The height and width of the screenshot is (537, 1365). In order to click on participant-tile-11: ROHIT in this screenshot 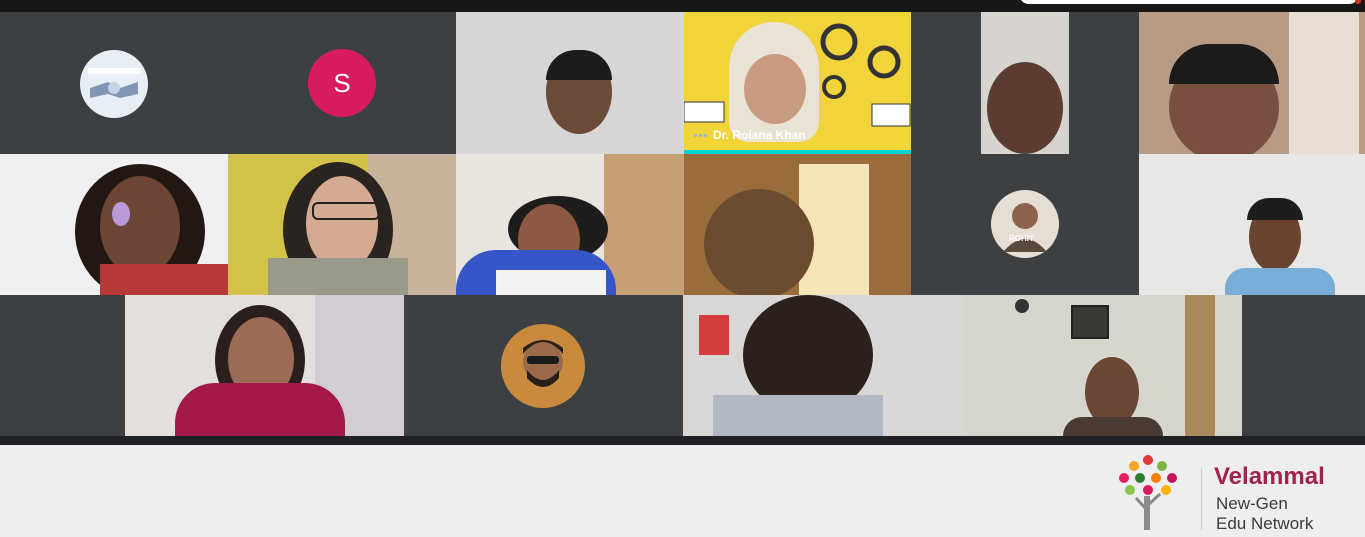, I will do `click(1025, 224)`.